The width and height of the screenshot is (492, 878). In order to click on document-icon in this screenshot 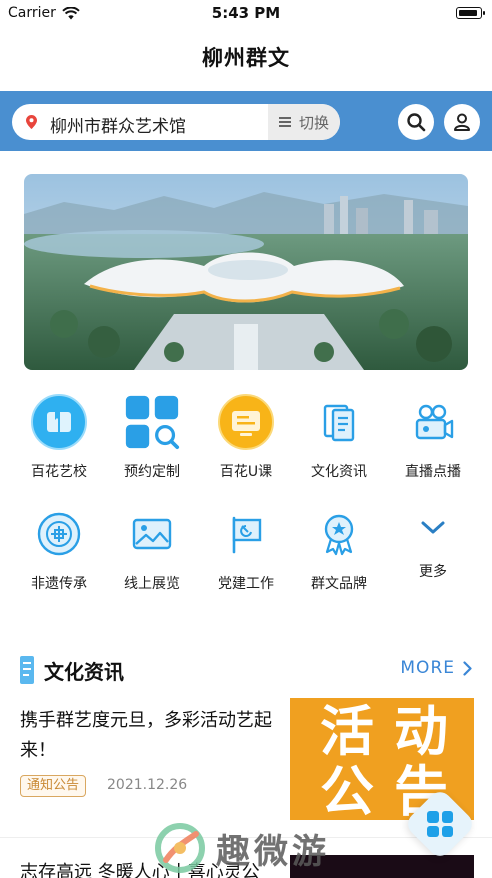, I will do `click(339, 423)`.